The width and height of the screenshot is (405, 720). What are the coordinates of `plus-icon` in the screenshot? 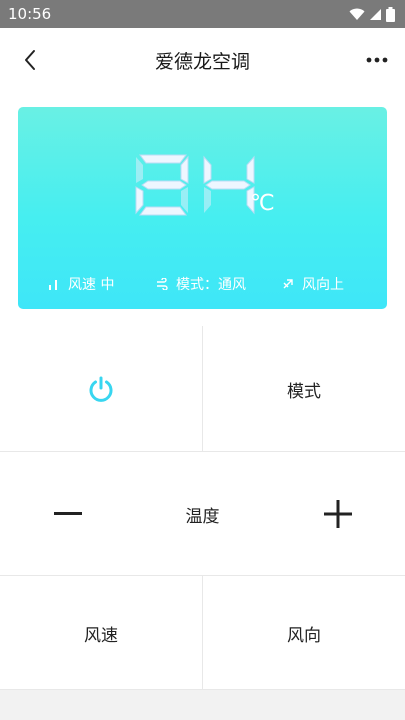 It's located at (338, 514).